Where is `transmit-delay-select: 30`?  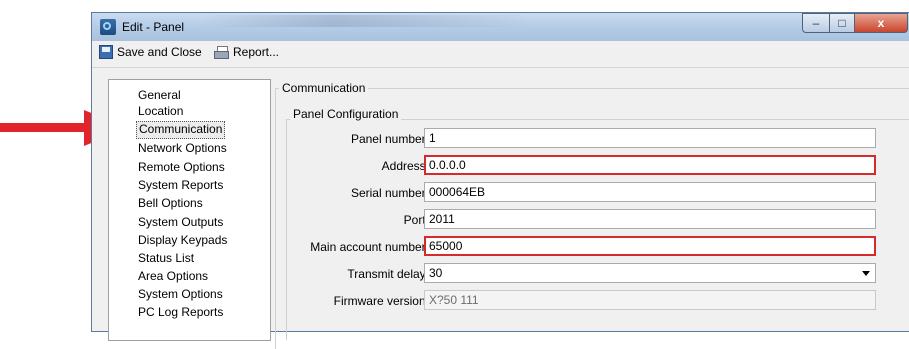
transmit-delay-select: 30 is located at coordinates (650, 273).